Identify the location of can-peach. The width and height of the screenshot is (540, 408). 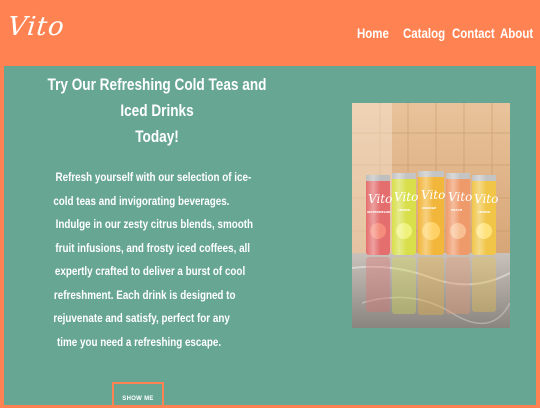
(458, 214).